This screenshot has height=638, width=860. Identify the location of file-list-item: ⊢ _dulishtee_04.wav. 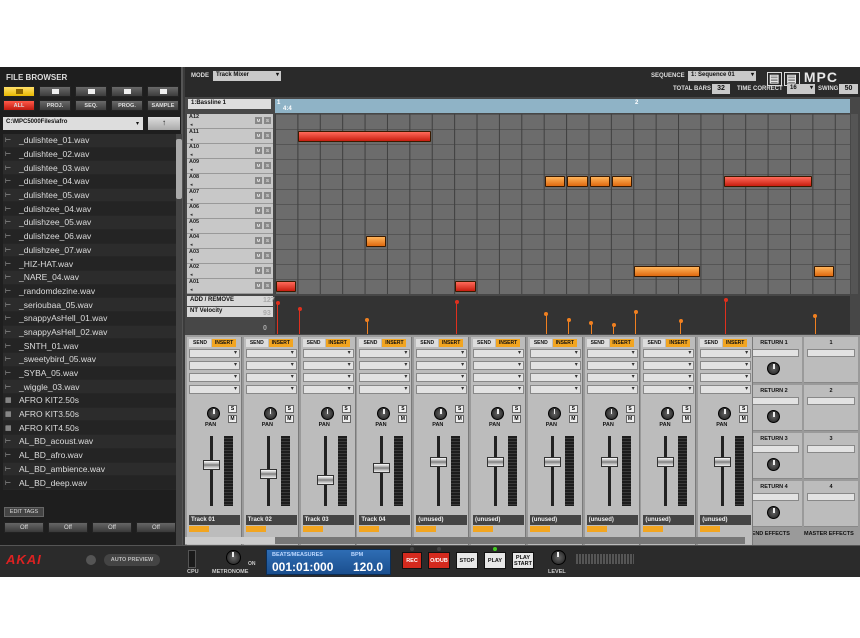
(89, 182).